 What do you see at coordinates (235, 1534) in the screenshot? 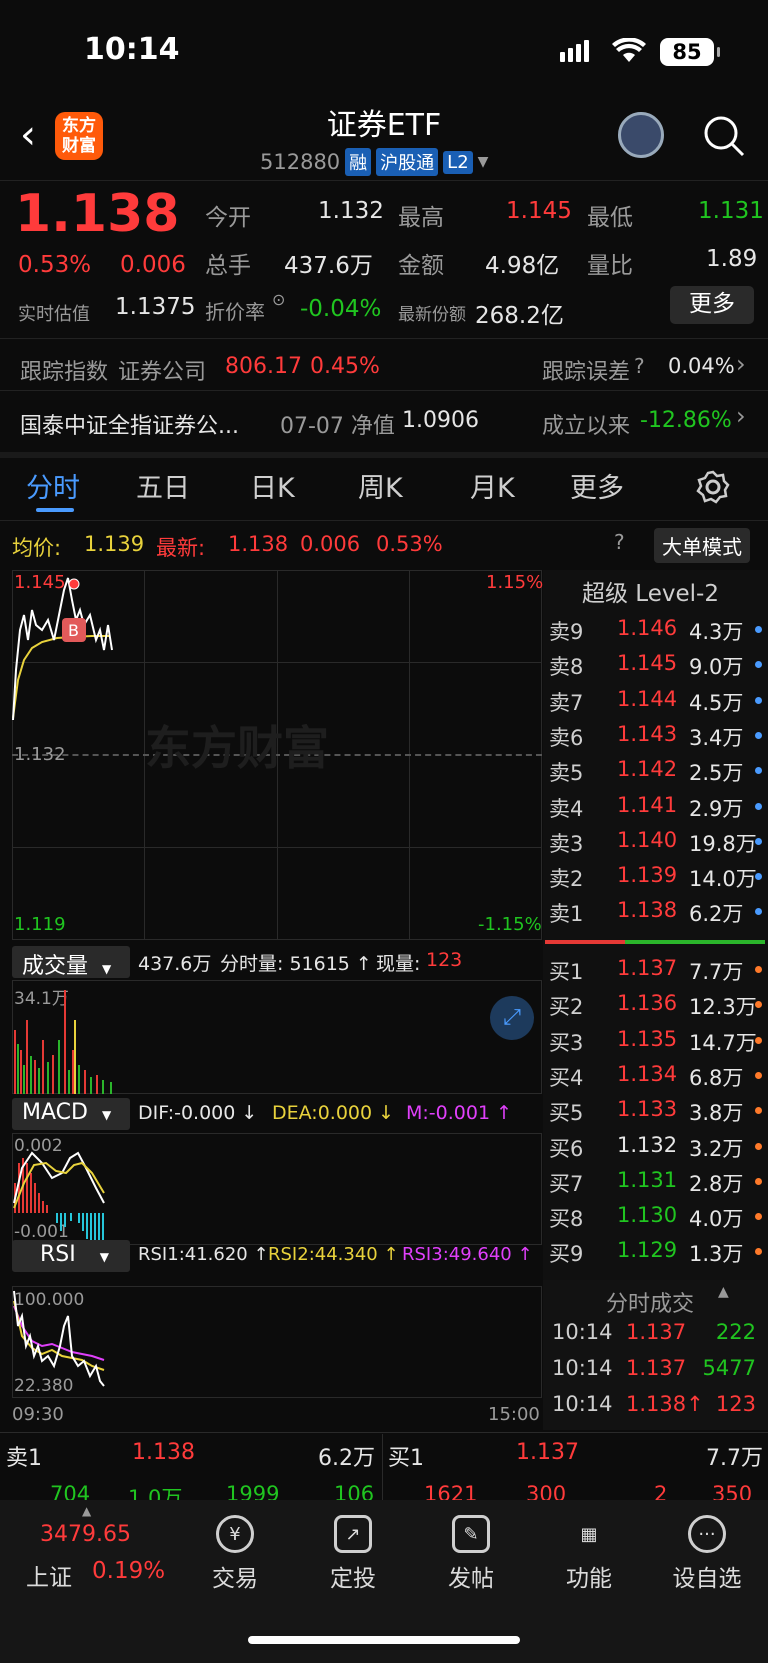
I see `trade-icon: ¥` at bounding box center [235, 1534].